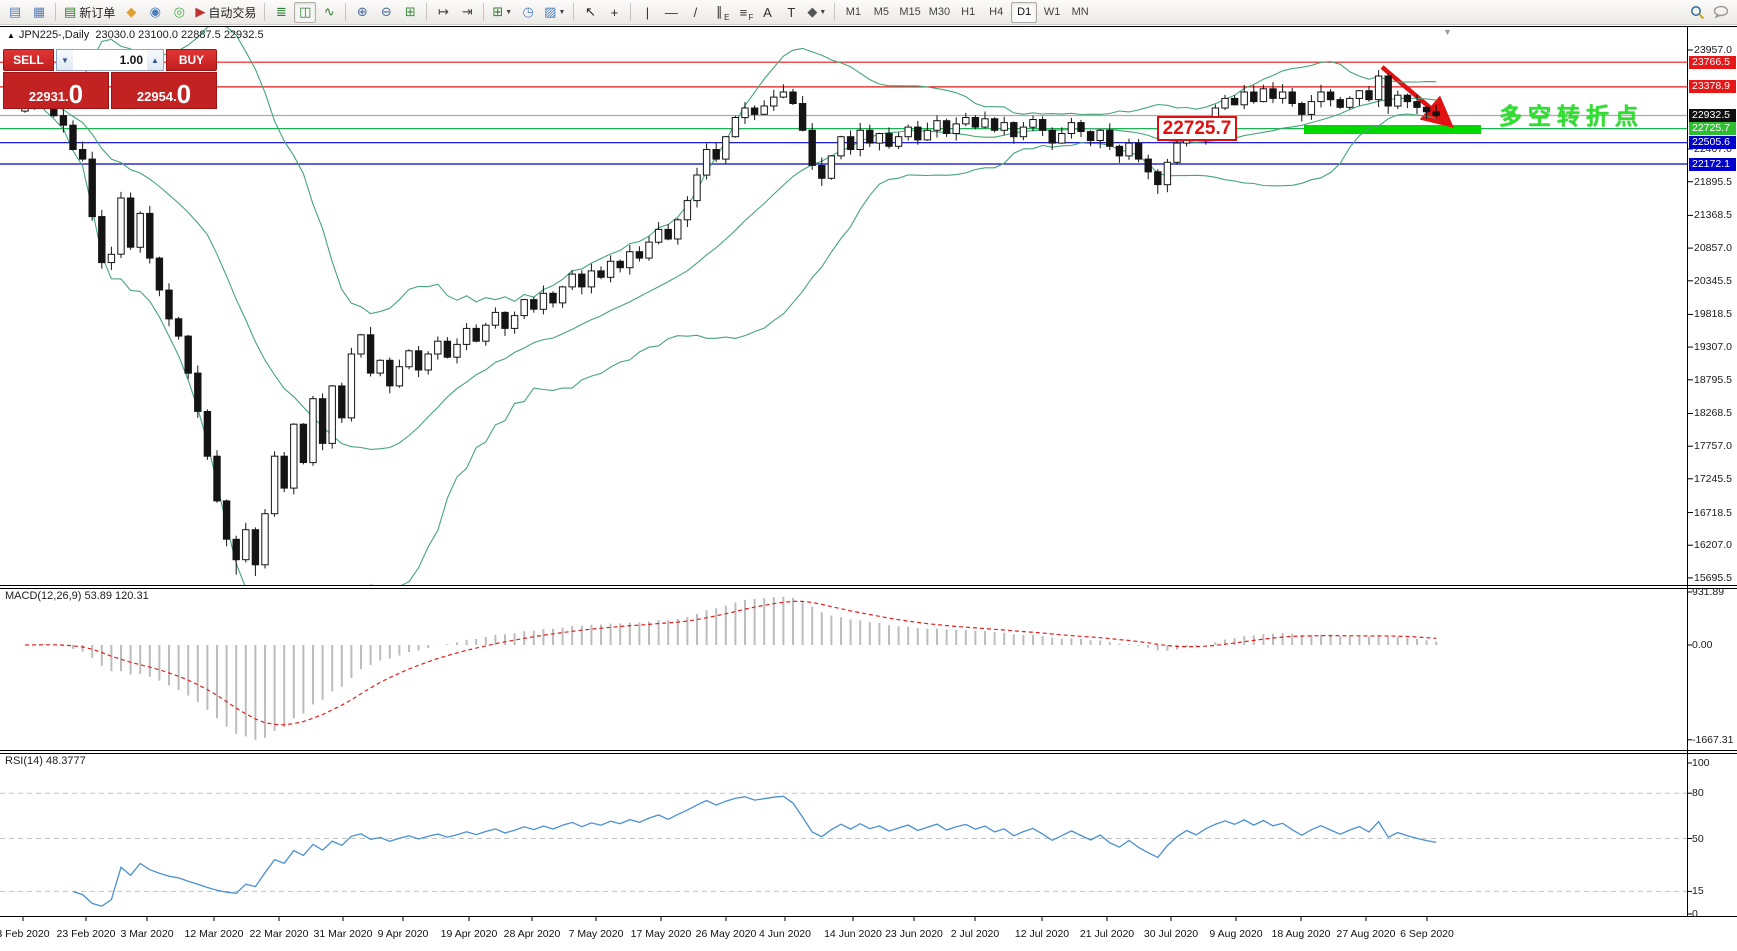  What do you see at coordinates (25, 934) in the screenshot?
I see `date-label: 3 Feb 2020` at bounding box center [25, 934].